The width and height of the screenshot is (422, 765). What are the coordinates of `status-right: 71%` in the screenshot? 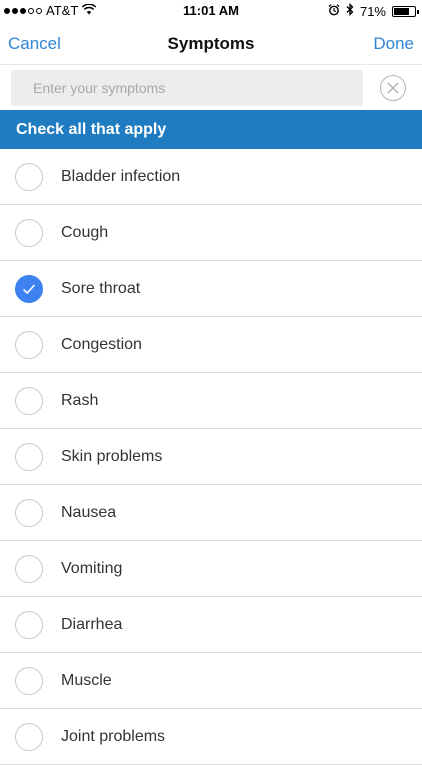 It's located at (373, 10).